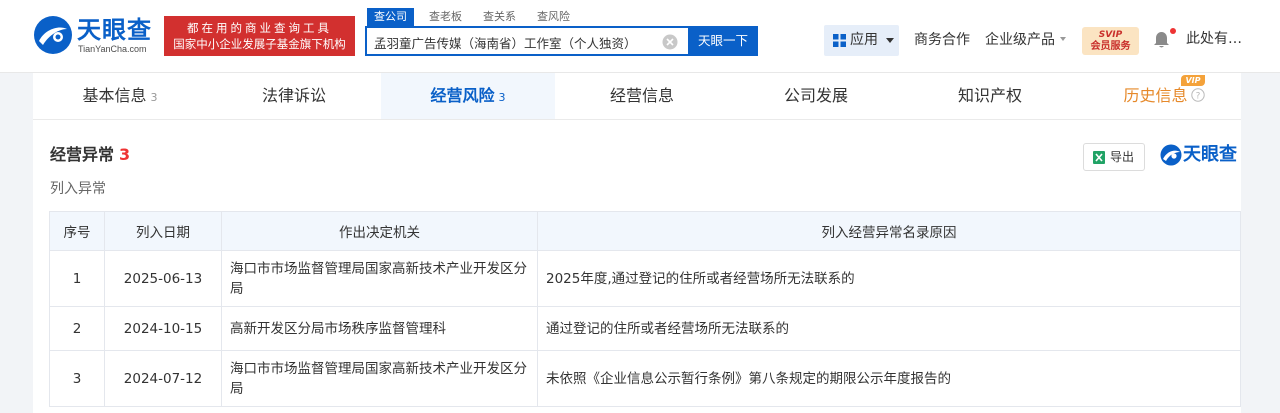 Image resolution: width=1280 pixels, height=413 pixels. What do you see at coordinates (390, 17) in the screenshot?
I see `search-tab-company: 查公司` at bounding box center [390, 17].